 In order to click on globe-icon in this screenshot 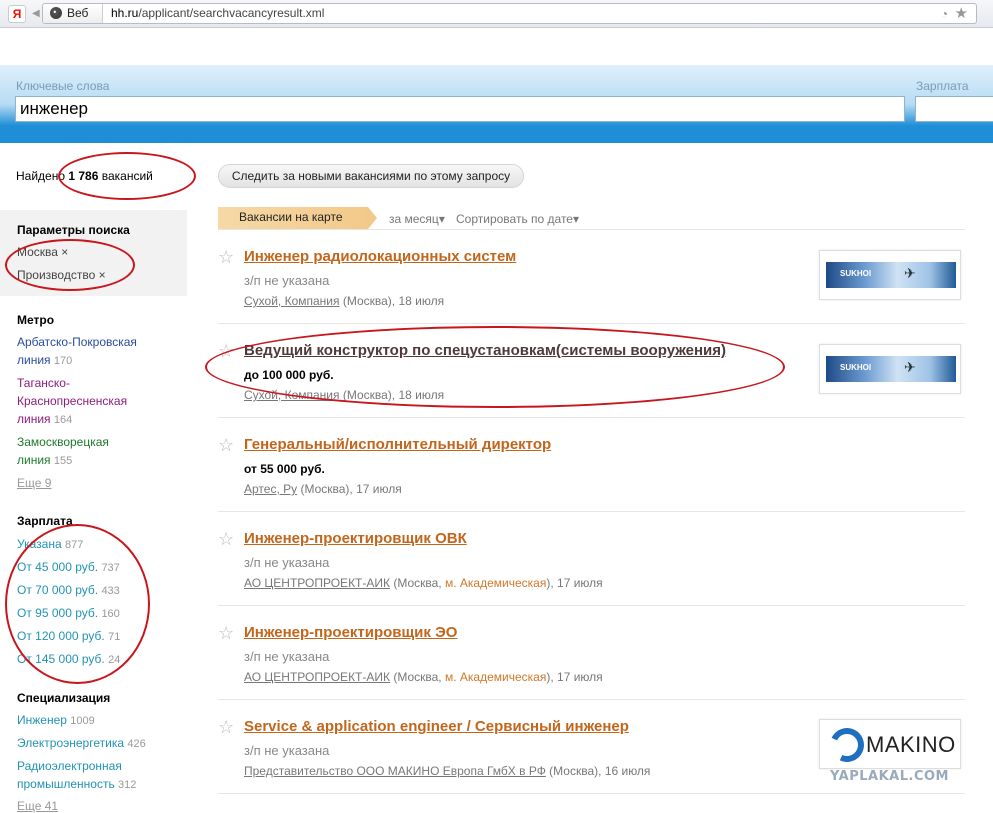, I will do `click(56, 13)`.